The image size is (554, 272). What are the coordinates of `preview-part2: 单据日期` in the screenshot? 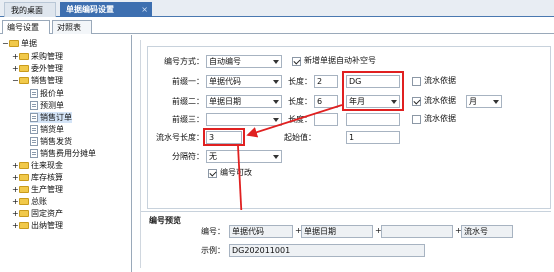 It's located at (337, 231).